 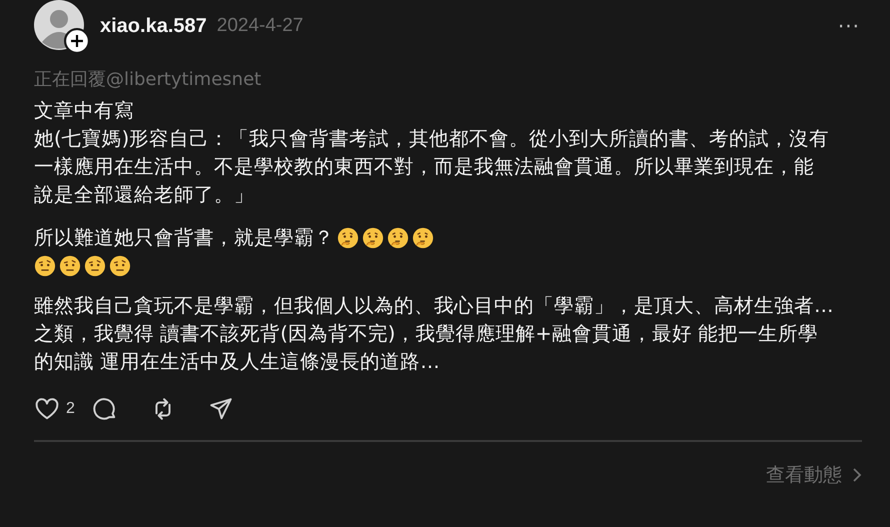 I want to click on like-icon, so click(x=47, y=409).